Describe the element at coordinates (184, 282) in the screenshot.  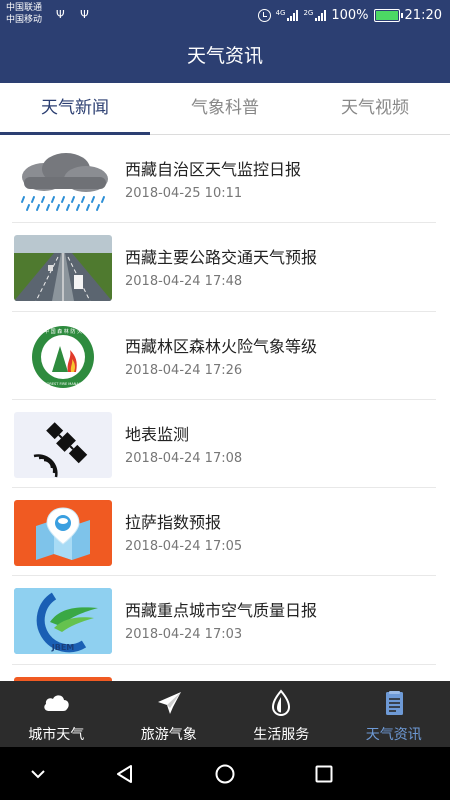
I see `news-date: 2018-04-24 17:48` at that location.